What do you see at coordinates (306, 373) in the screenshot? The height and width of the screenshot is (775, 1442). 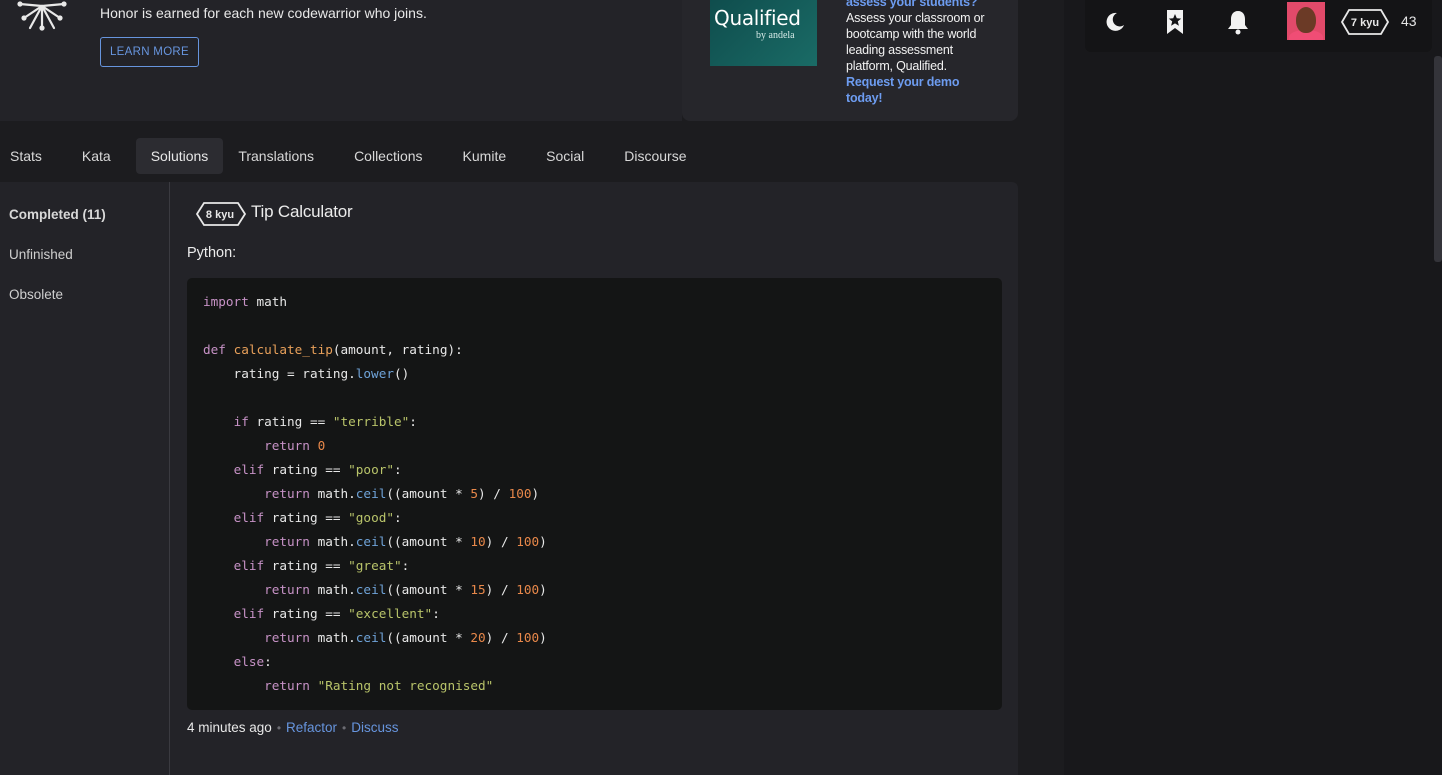 I see `code-line: rating = rating.lower()` at bounding box center [306, 373].